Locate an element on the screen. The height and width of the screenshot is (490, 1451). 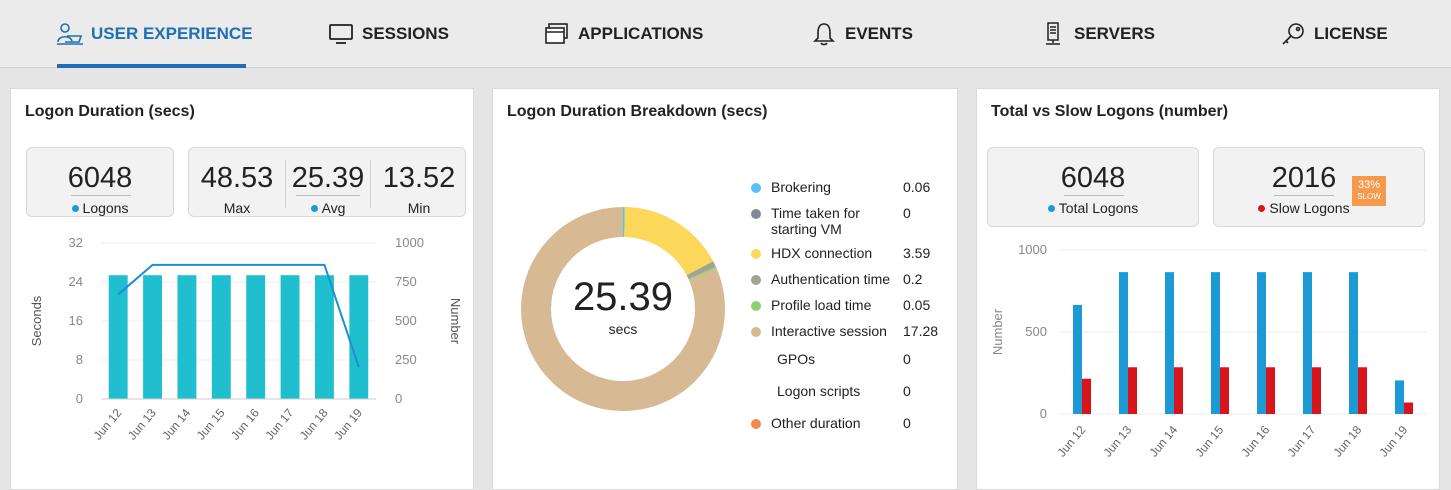
panel-title: Total vs Slow Logons (number) is located at coordinates (1110, 111).